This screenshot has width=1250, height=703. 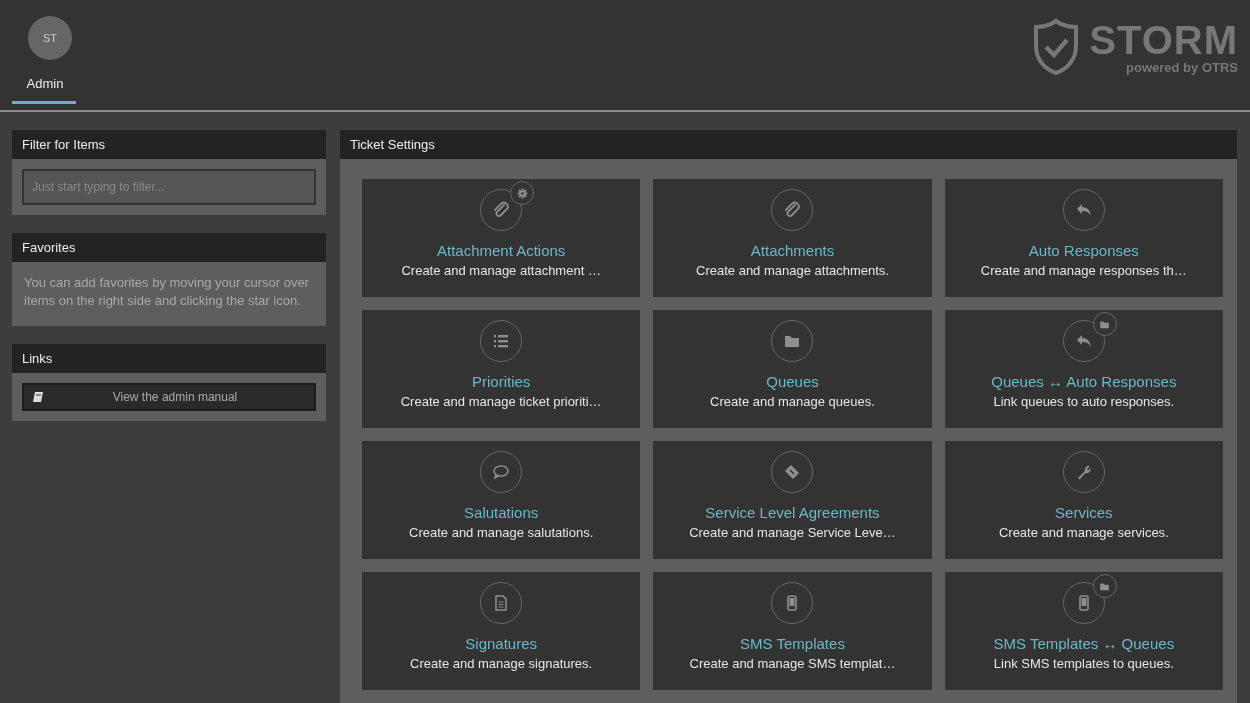 What do you see at coordinates (1056, 47) in the screenshot?
I see `shield-check-icon` at bounding box center [1056, 47].